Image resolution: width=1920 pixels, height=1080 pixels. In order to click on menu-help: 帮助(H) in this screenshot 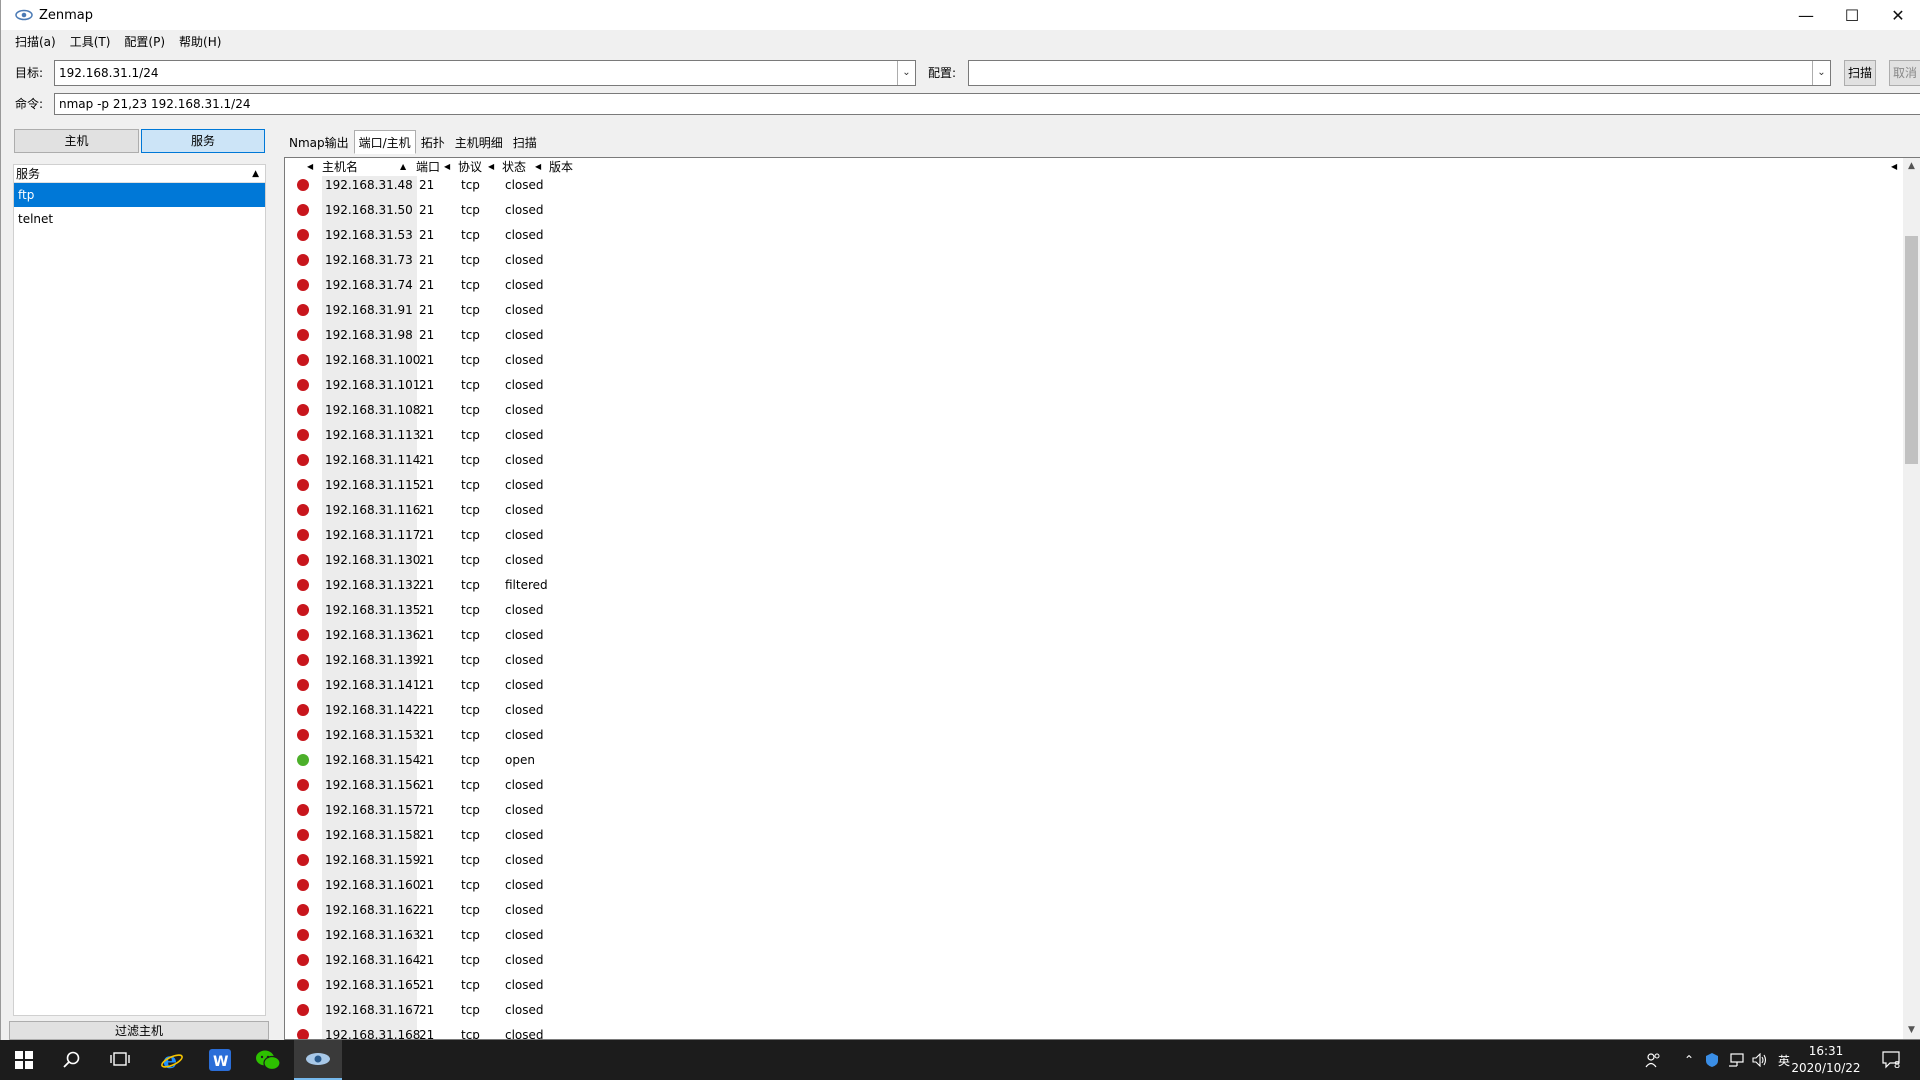, I will do `click(200, 42)`.